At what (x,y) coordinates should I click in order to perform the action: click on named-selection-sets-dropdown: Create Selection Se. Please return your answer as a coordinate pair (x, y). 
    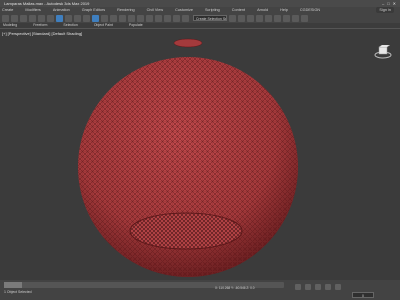
    Looking at the image, I should click on (210, 18).